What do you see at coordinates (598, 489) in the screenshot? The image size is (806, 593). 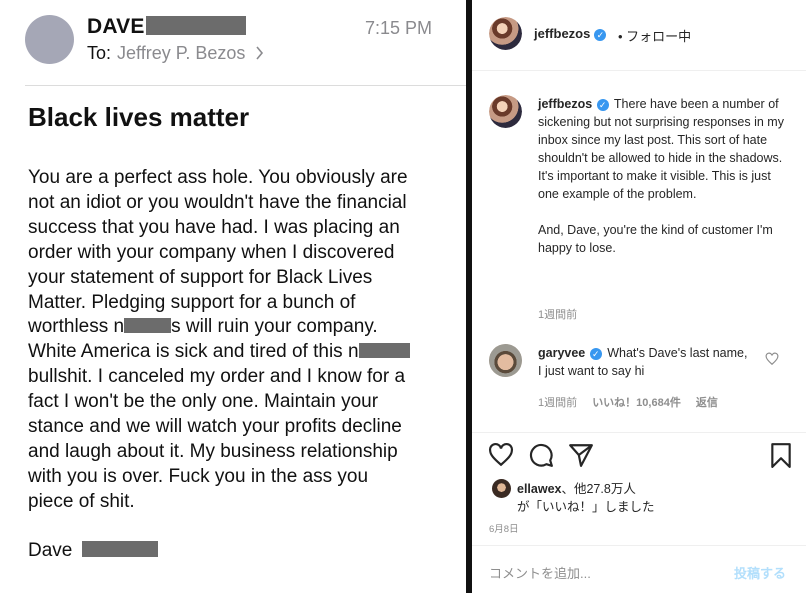 I see `likes-count: 、他27.8万人` at bounding box center [598, 489].